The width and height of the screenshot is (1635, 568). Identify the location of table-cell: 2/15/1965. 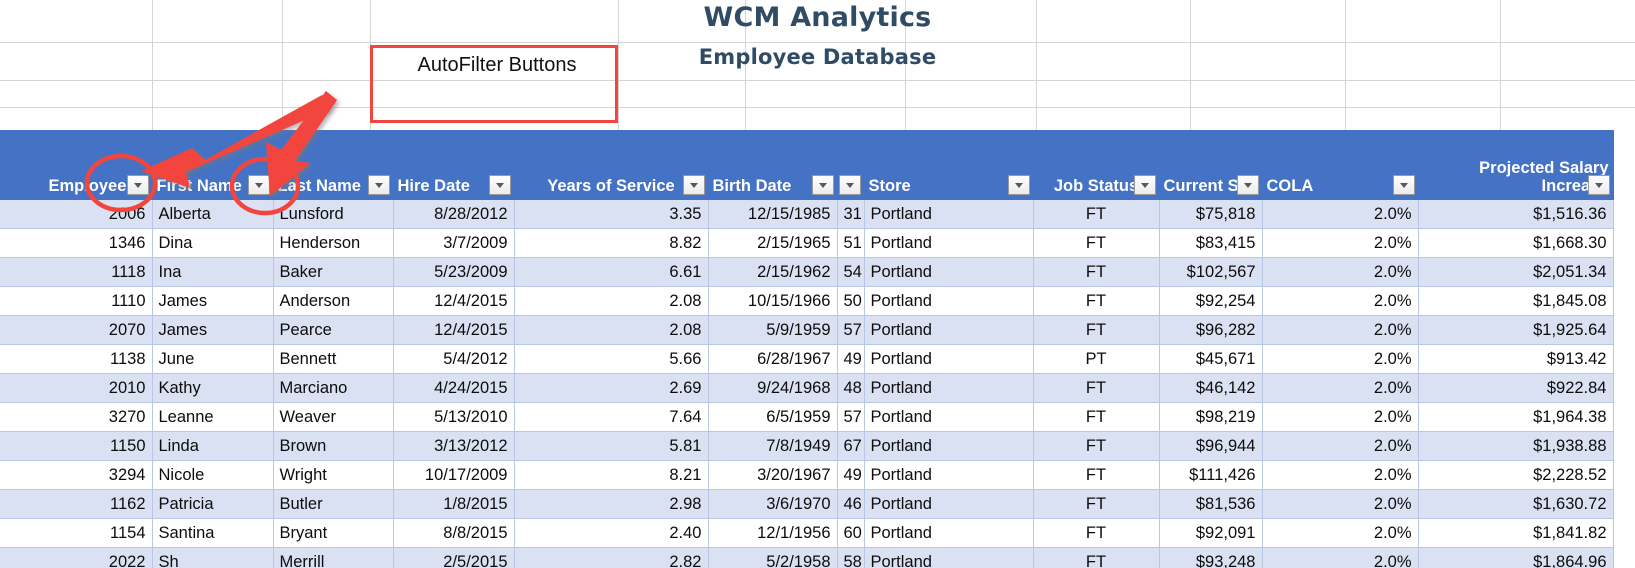
(773, 243).